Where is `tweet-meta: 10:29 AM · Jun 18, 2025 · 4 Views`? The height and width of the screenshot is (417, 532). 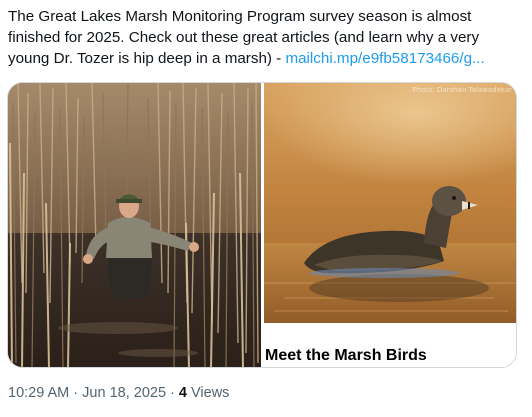
tweet-meta: 10:29 AM · Jun 18, 2025 · 4 Views is located at coordinates (118, 393).